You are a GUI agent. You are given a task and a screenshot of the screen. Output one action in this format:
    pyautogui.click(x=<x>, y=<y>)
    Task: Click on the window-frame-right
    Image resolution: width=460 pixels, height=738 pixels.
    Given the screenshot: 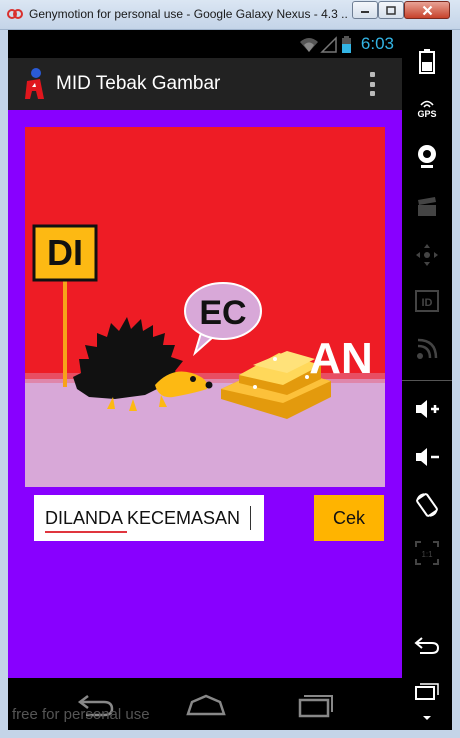 What is the action you would take?
    pyautogui.click(x=456, y=384)
    